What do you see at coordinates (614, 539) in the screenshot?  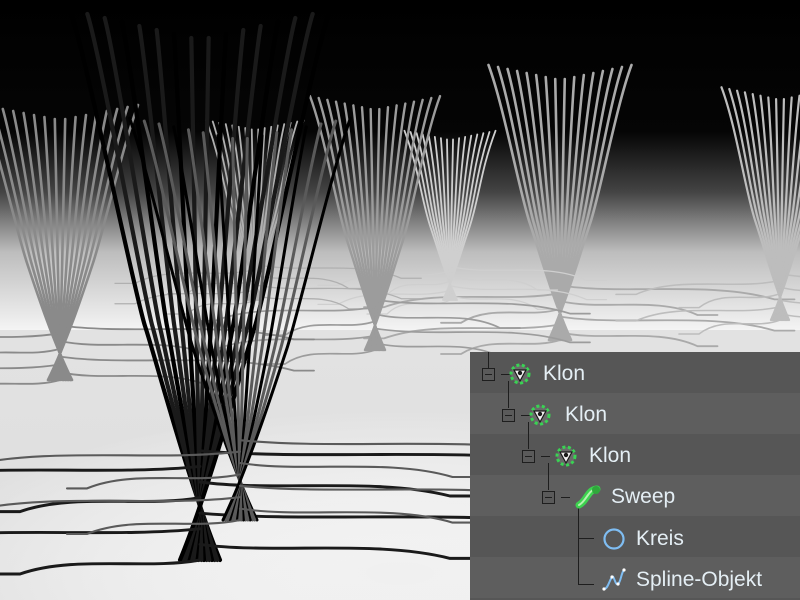 I see `circle-spline-icon` at bounding box center [614, 539].